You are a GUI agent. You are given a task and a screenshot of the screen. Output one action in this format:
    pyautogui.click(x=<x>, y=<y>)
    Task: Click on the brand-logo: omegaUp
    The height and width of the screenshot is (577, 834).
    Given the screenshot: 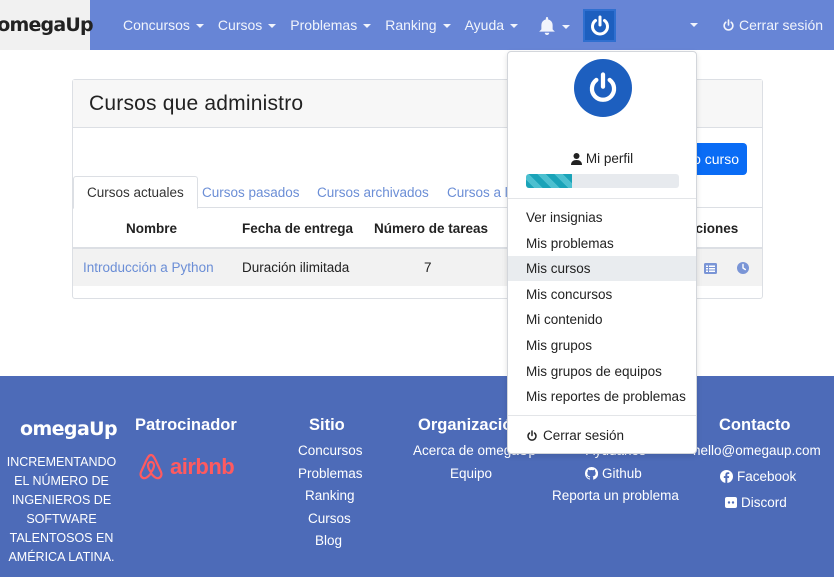 What is the action you would take?
    pyautogui.click(x=47, y=25)
    